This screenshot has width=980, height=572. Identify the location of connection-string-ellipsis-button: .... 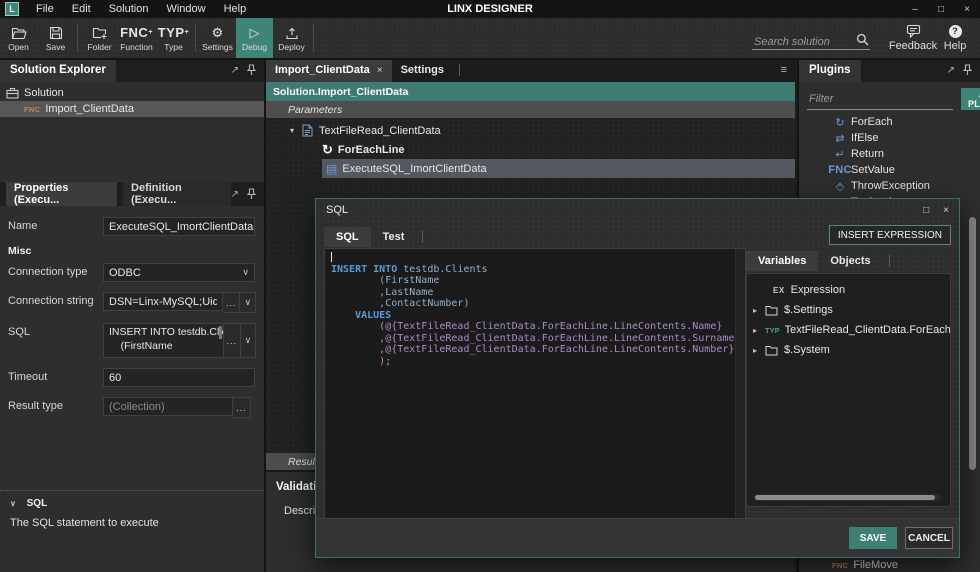
(232, 302).